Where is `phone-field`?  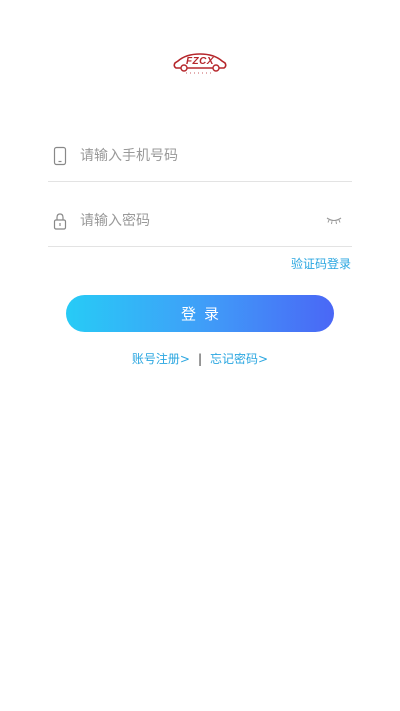 phone-field is located at coordinates (200, 156).